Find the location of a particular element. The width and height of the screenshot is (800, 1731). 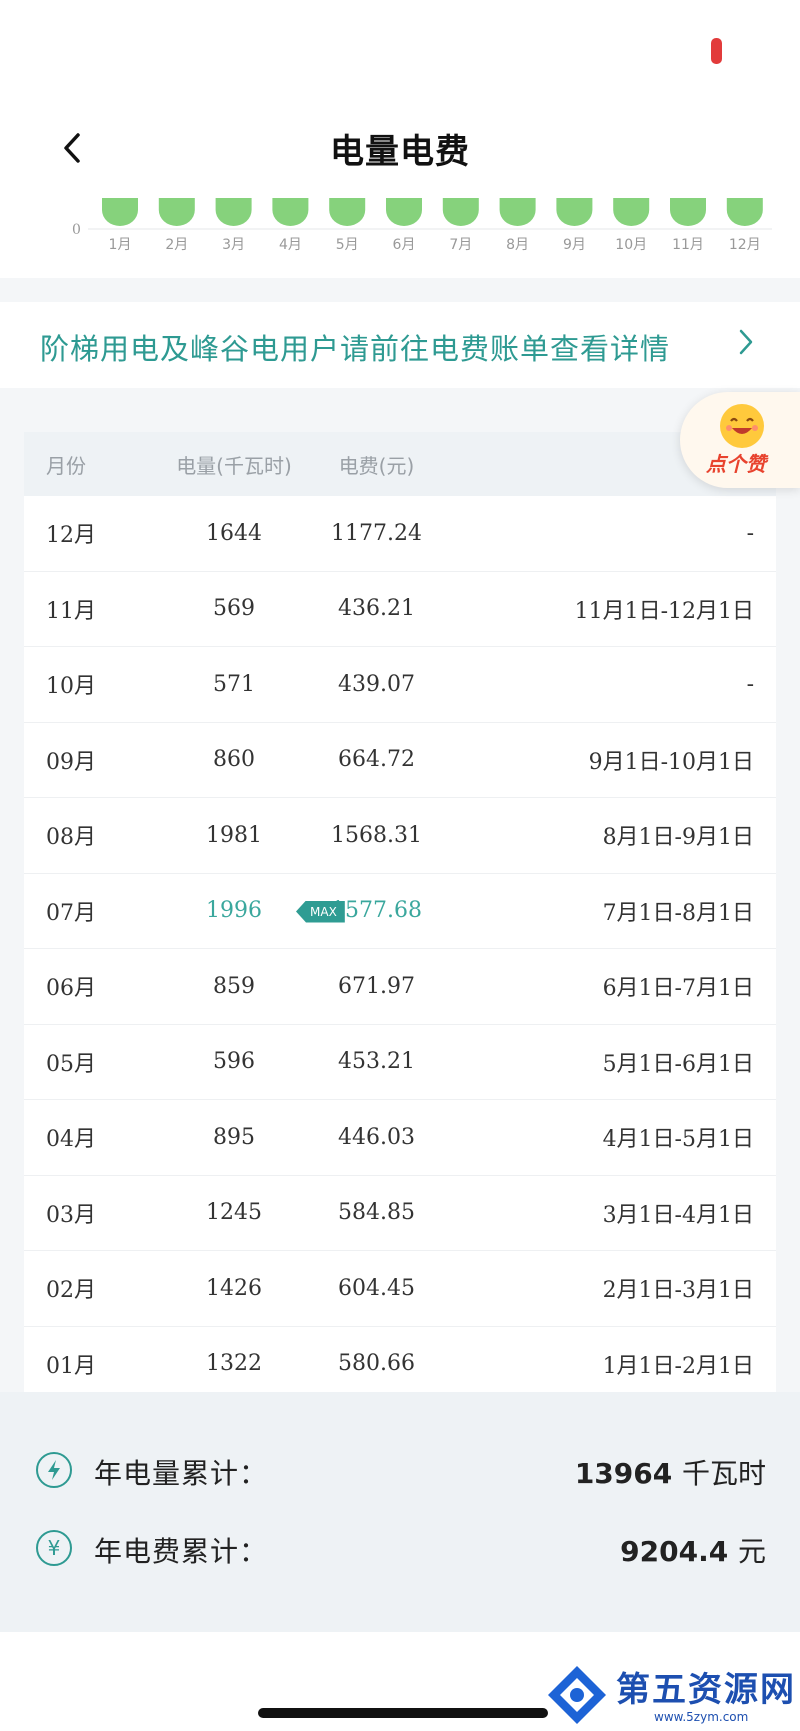

lightning-icon is located at coordinates (54, 1470).